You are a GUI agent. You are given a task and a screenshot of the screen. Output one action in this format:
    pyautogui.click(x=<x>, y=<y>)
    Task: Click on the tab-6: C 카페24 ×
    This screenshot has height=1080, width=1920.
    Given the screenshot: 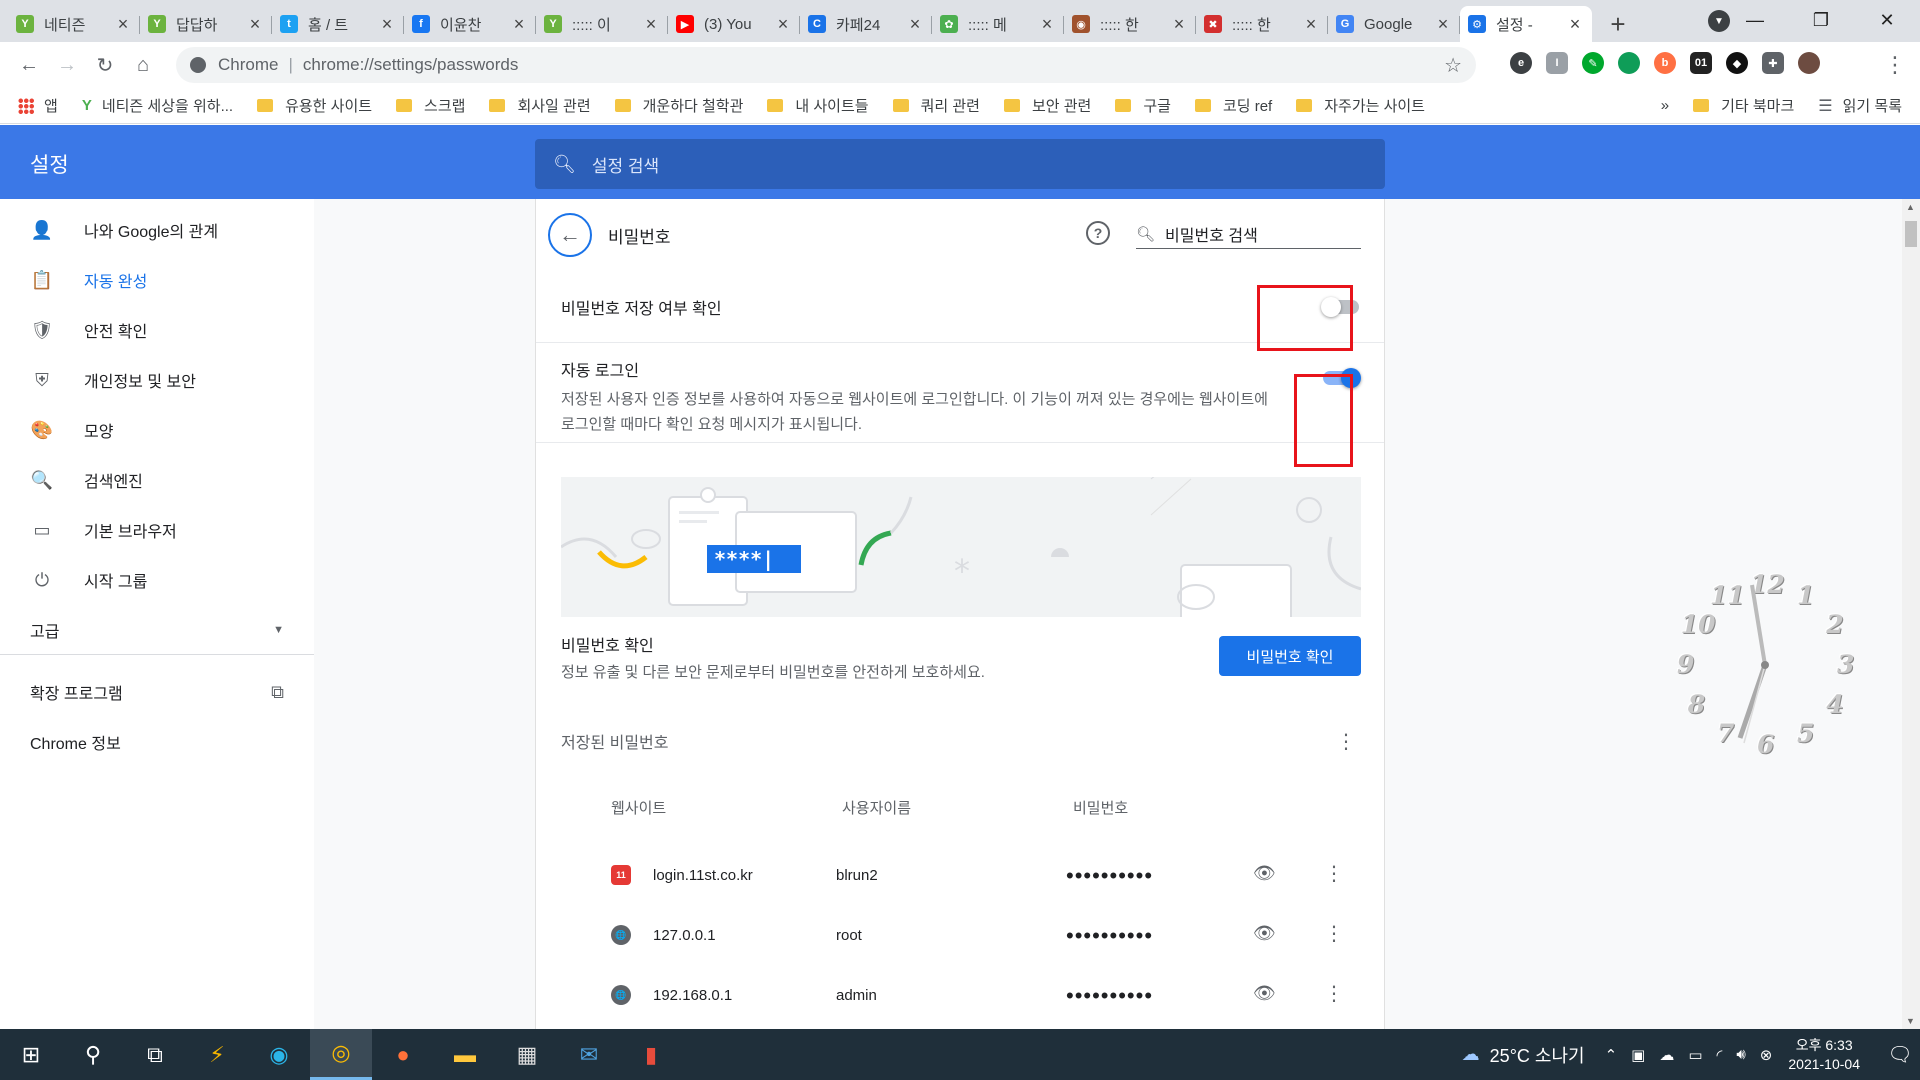 What is the action you would take?
    pyautogui.click(x=866, y=24)
    